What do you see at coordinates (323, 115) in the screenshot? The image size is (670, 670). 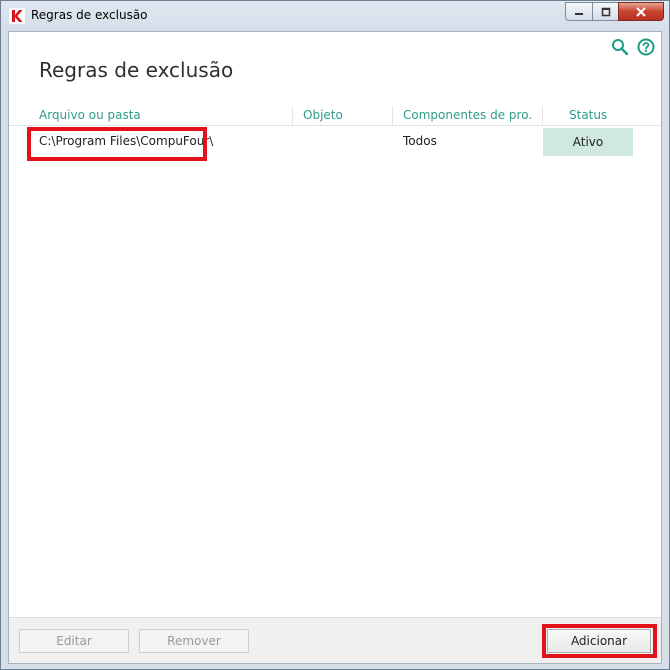 I see `column-header-object: Objeto` at bounding box center [323, 115].